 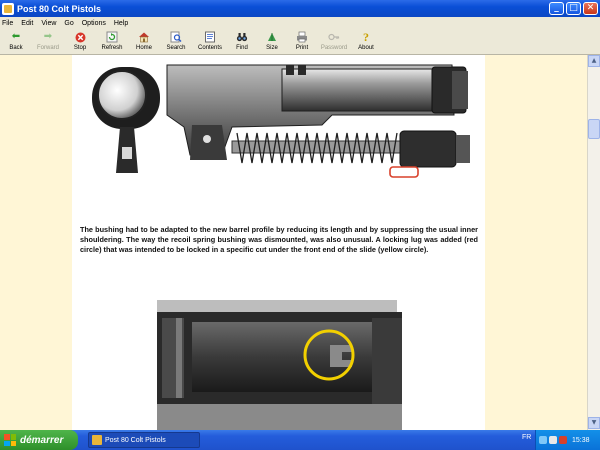 I want to click on clock: 15:38, so click(x=581, y=440).